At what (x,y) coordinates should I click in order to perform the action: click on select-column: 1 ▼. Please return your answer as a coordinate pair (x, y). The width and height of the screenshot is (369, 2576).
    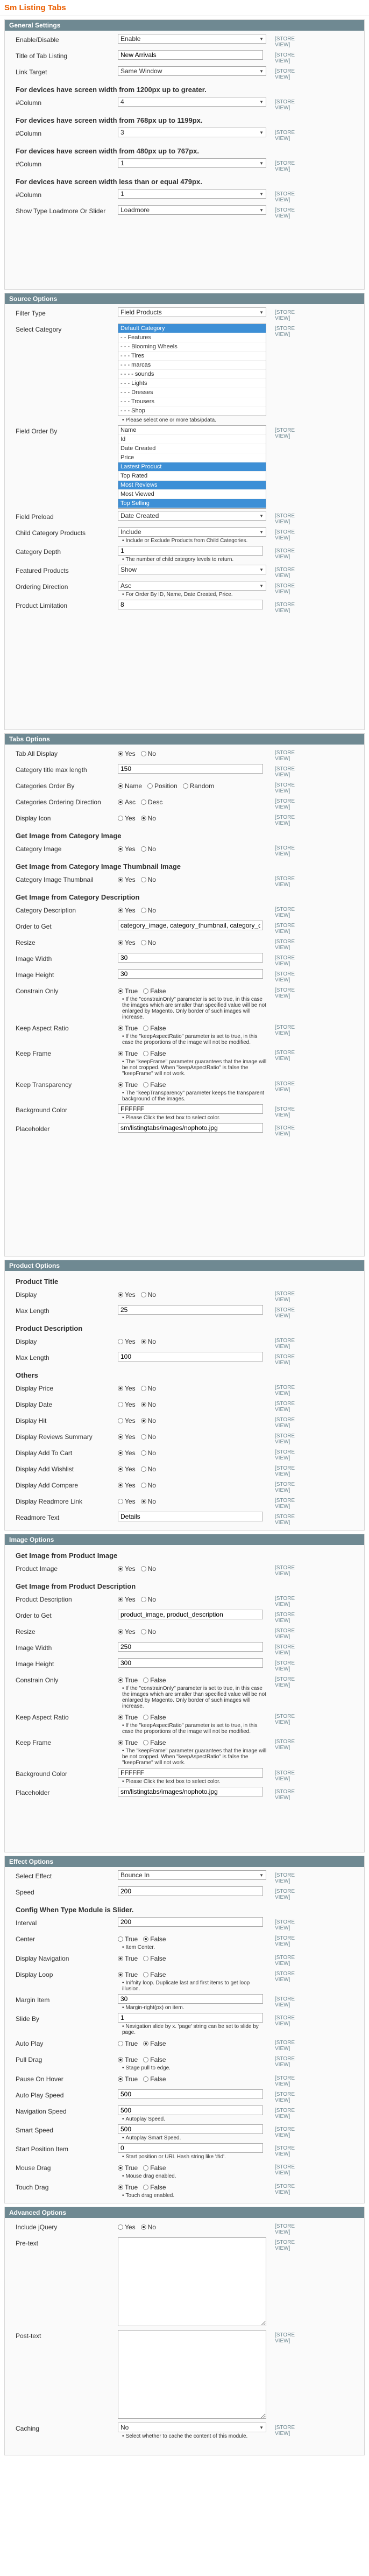
    Looking at the image, I should click on (192, 194).